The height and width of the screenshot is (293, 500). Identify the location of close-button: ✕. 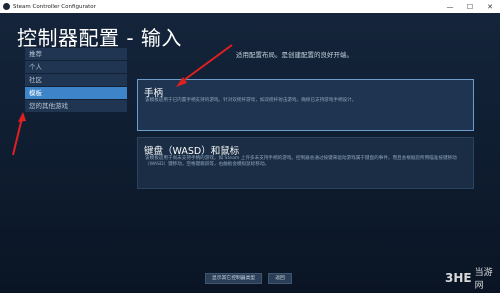
(490, 6).